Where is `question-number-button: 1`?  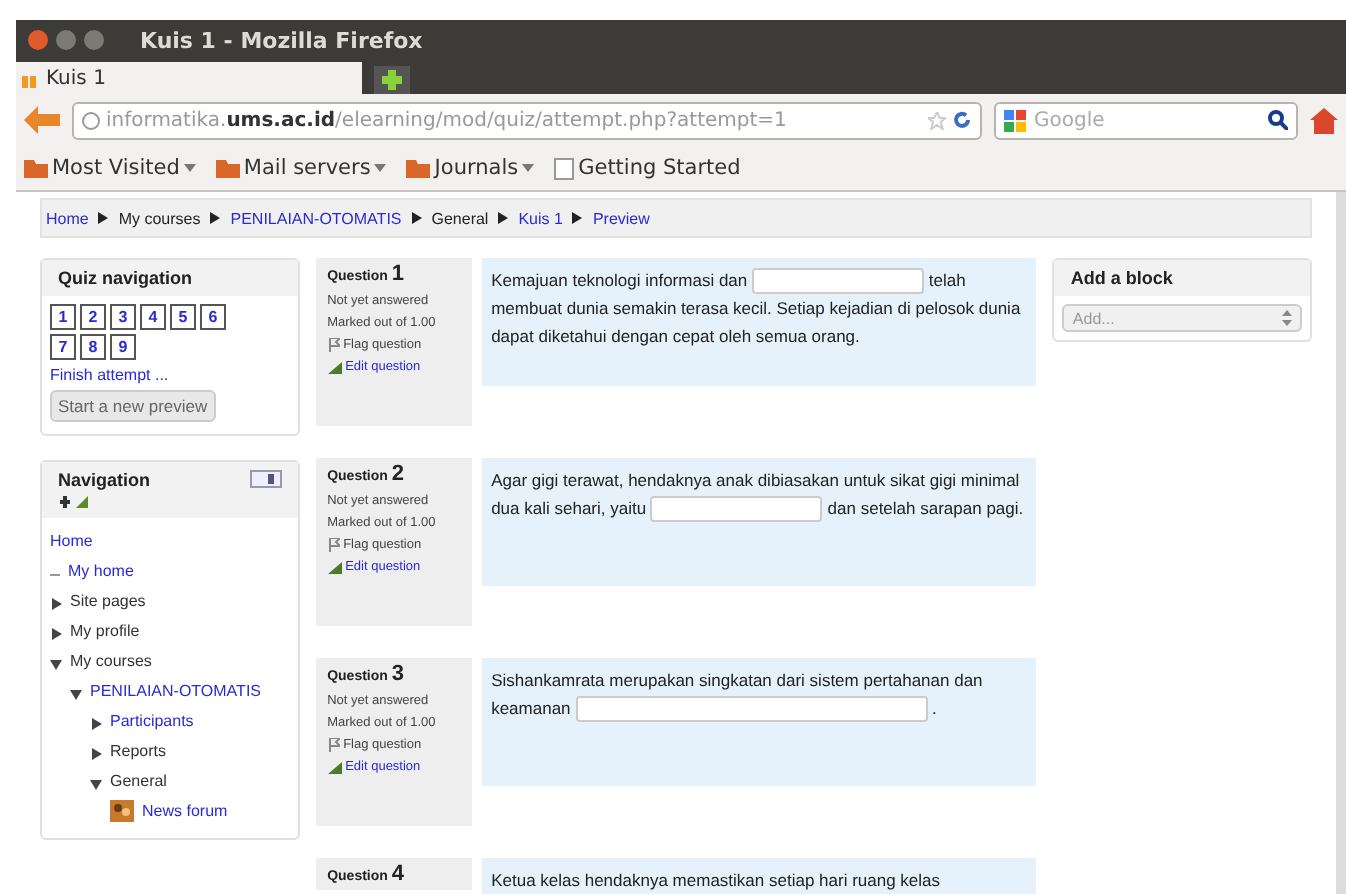
question-number-button: 1 is located at coordinates (63, 317).